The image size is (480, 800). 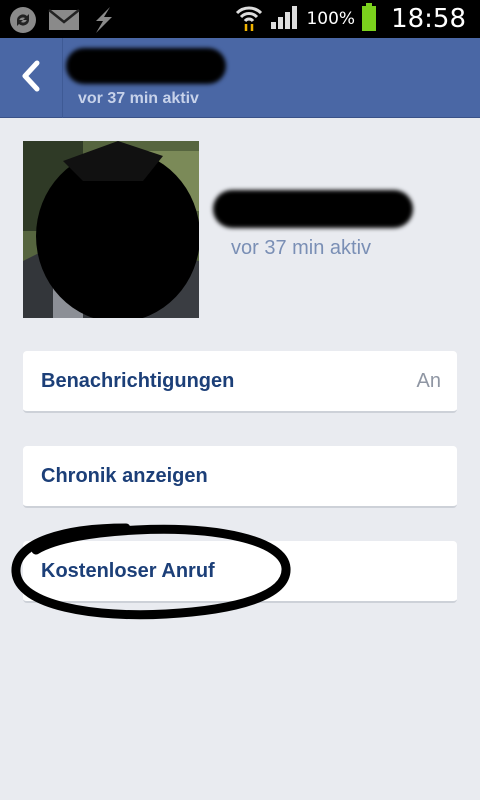 I want to click on battery-icon, so click(x=369, y=19).